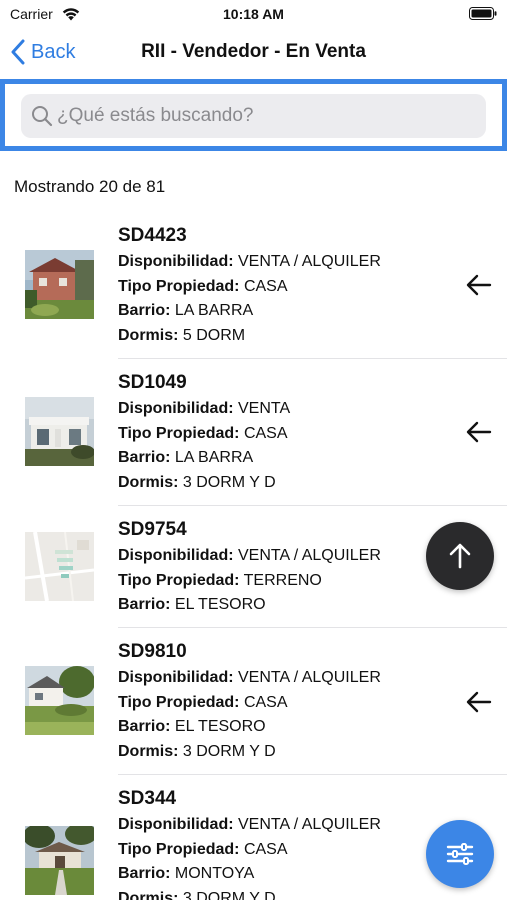  I want to click on filter-button, so click(460, 854).